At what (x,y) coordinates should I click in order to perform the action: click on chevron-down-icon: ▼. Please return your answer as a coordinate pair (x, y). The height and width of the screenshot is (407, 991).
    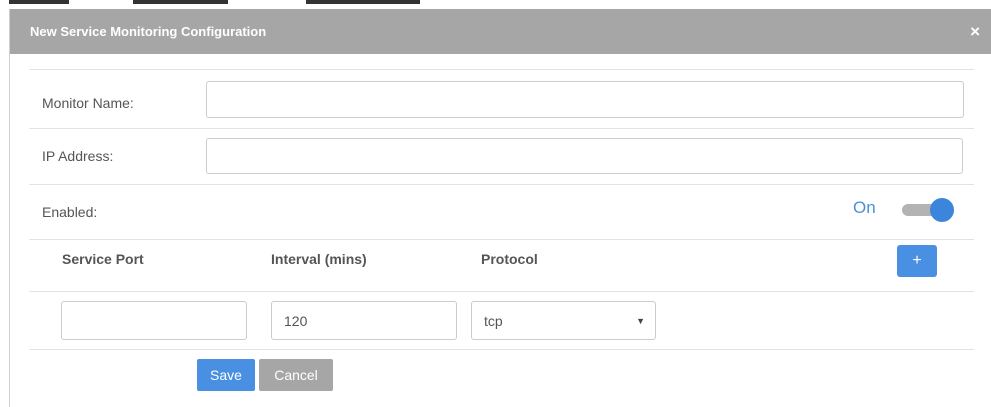
    Looking at the image, I should click on (640, 320).